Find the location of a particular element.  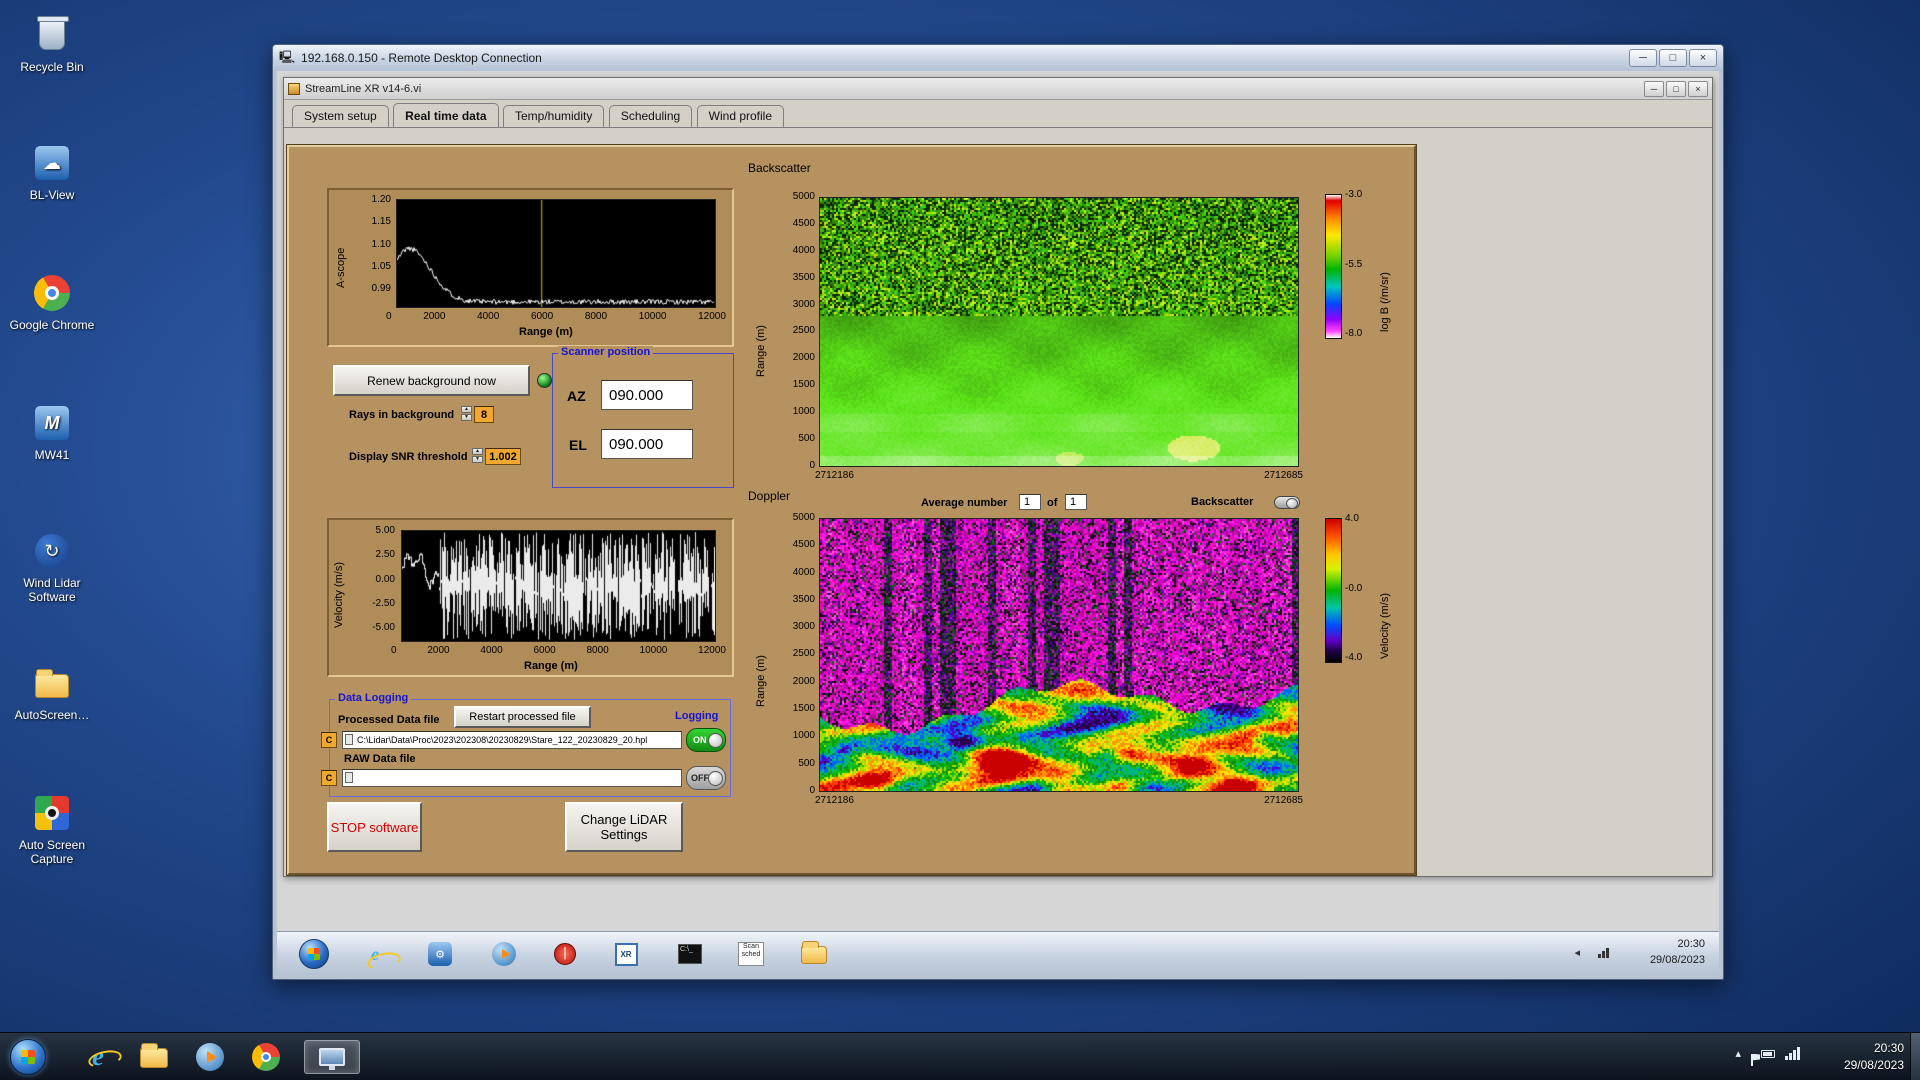

velocity-plot is located at coordinates (558, 586).